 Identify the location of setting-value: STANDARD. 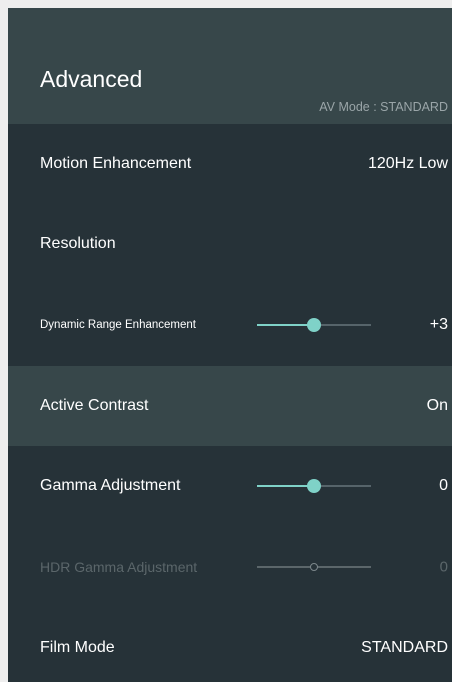
(404, 647).